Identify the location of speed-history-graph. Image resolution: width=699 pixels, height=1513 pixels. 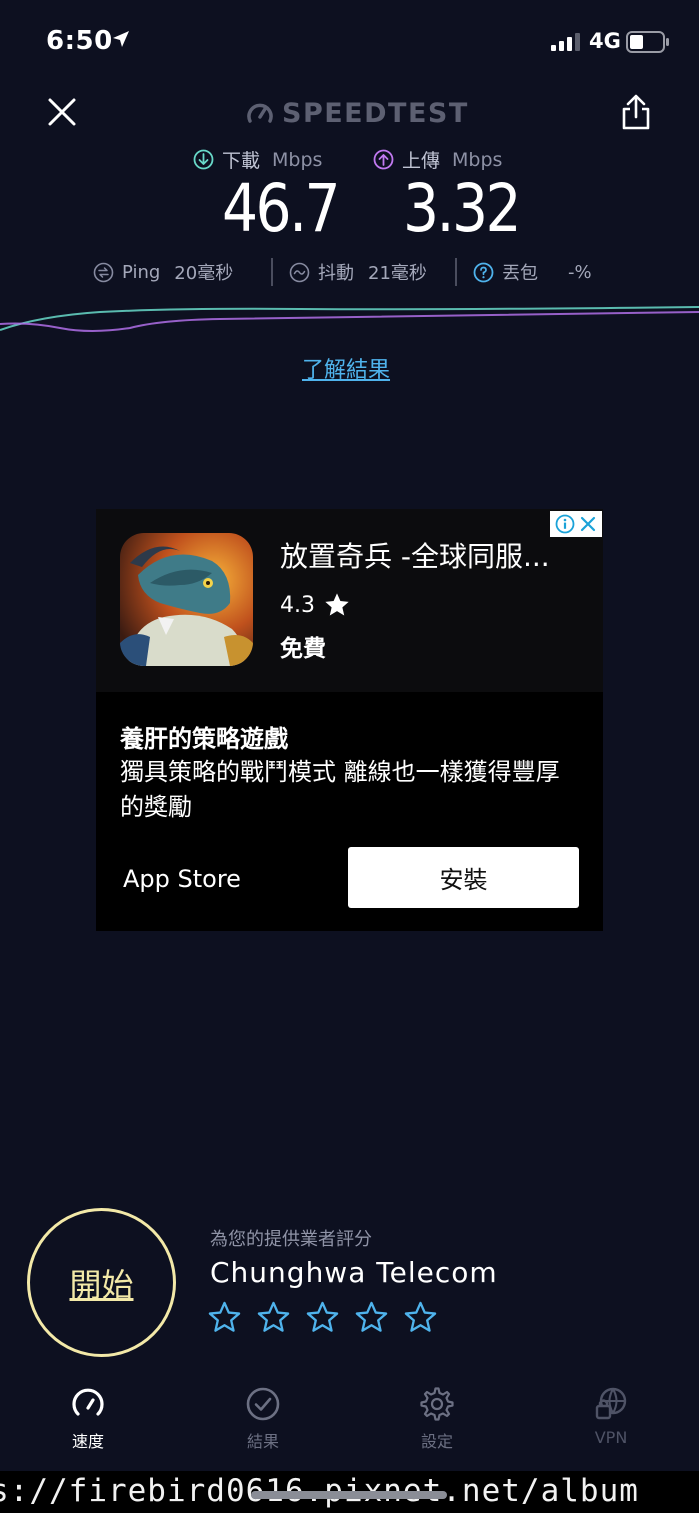
(349, 319).